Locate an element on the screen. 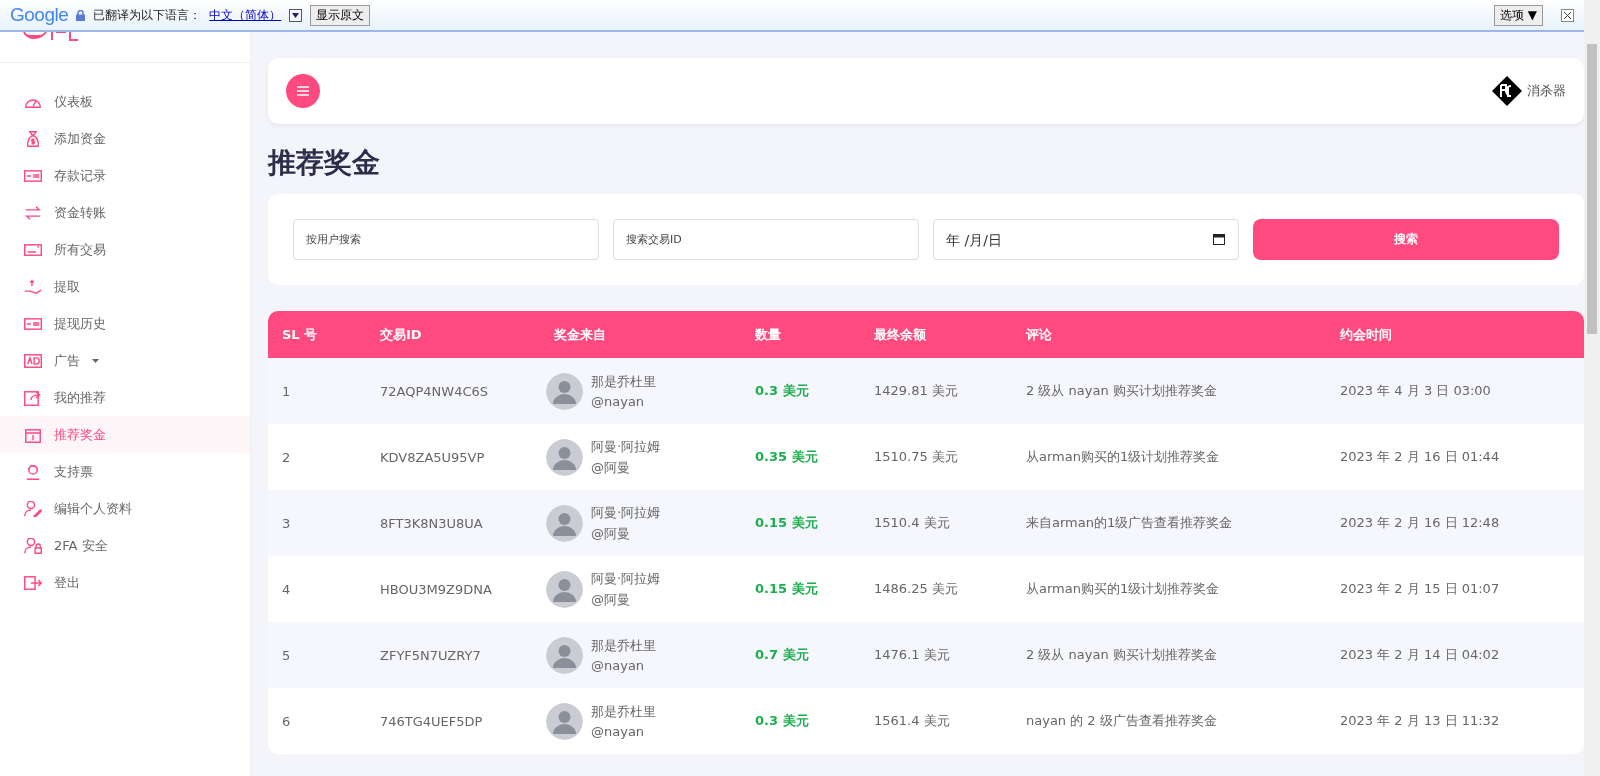 The height and width of the screenshot is (776, 1600). dropdown-icon is located at coordinates (296, 15).